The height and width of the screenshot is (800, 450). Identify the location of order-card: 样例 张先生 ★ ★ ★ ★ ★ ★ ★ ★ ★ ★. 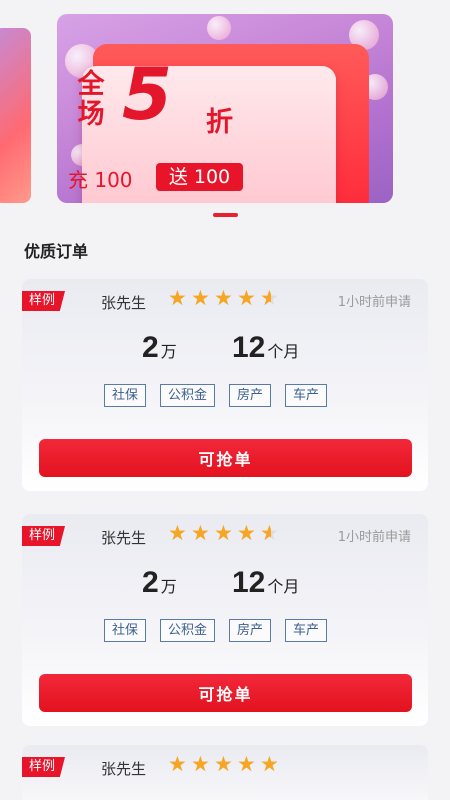
(225, 772).